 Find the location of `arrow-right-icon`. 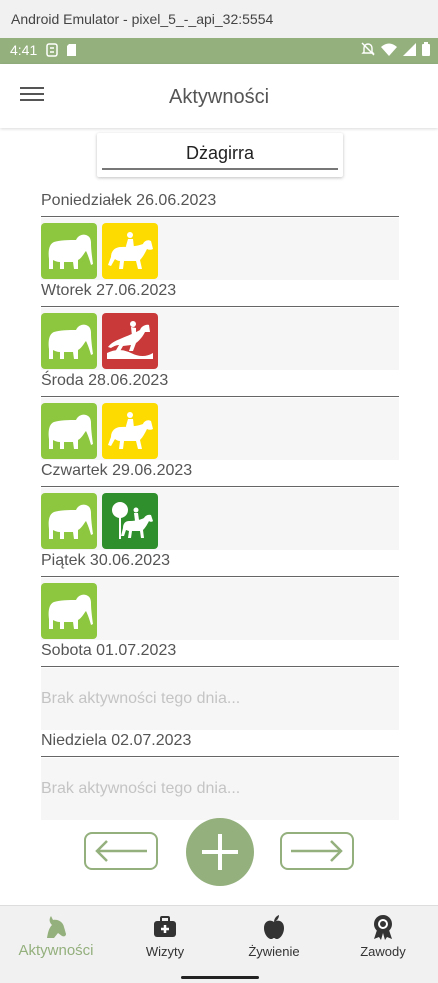

arrow-right-icon is located at coordinates (317, 851).